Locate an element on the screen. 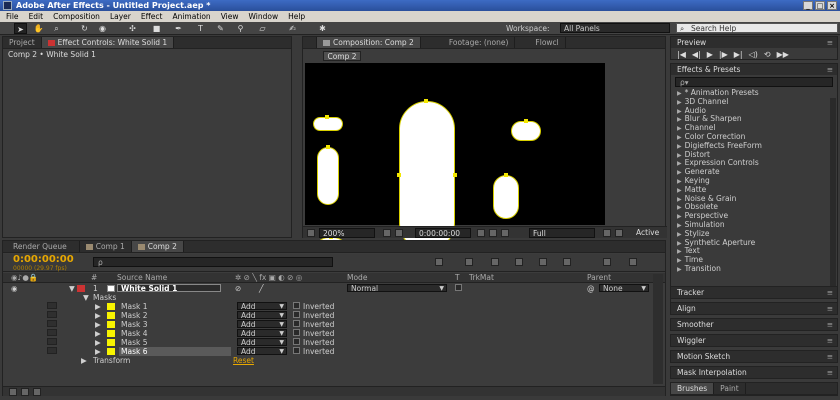  snapshot-icon is located at coordinates (481, 233).